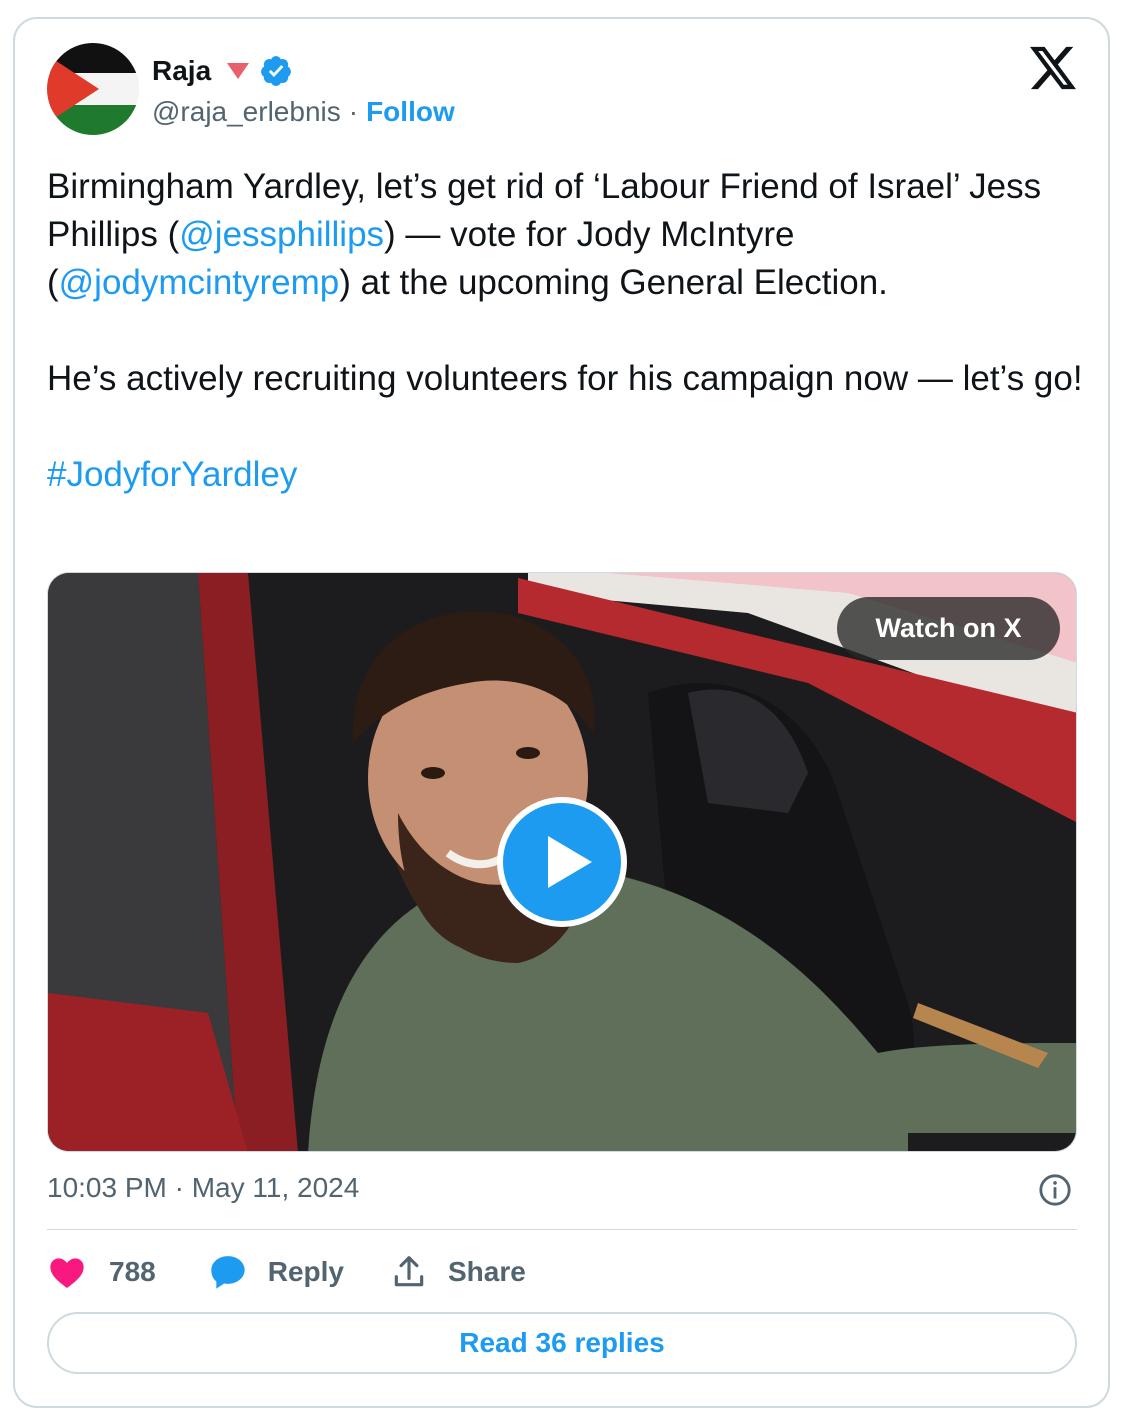 The width and height of the screenshot is (1127, 1419). I want to click on author-name-row: Raja, so click(222, 71).